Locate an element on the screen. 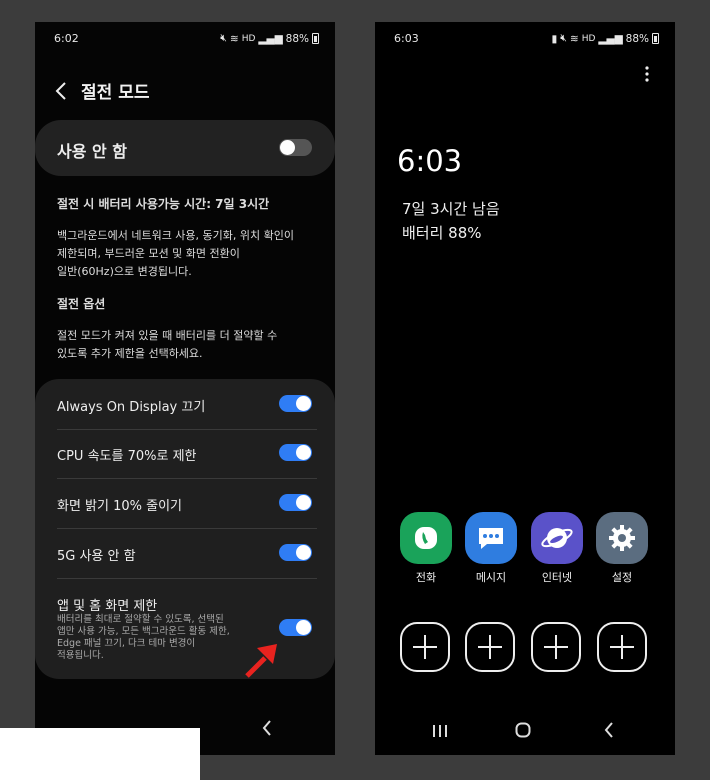 This screenshot has height=780, width=710. description-line: 백그라운드에서 네트워크 사용, 동기화, 위치 확인이 is located at coordinates (175, 235).